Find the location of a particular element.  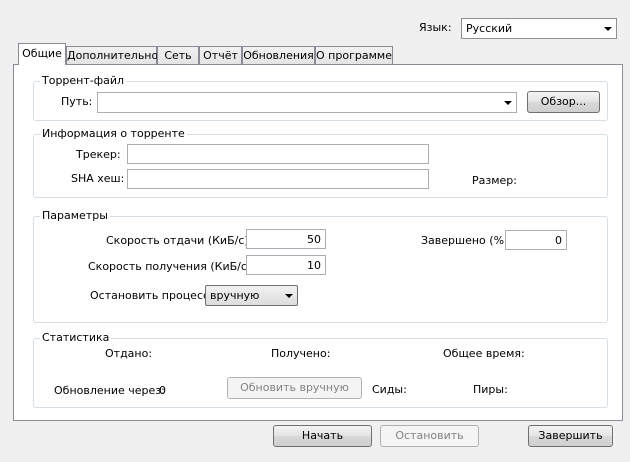

stats-title: Статистика is located at coordinates (76, 338).